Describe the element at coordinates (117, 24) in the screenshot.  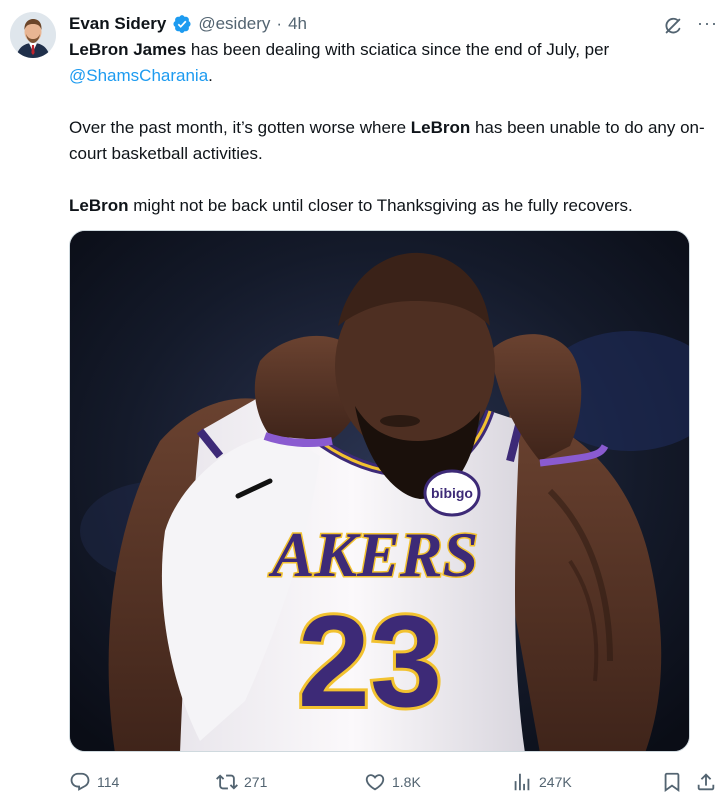
I see `author-name: Evan Sidery` at that location.